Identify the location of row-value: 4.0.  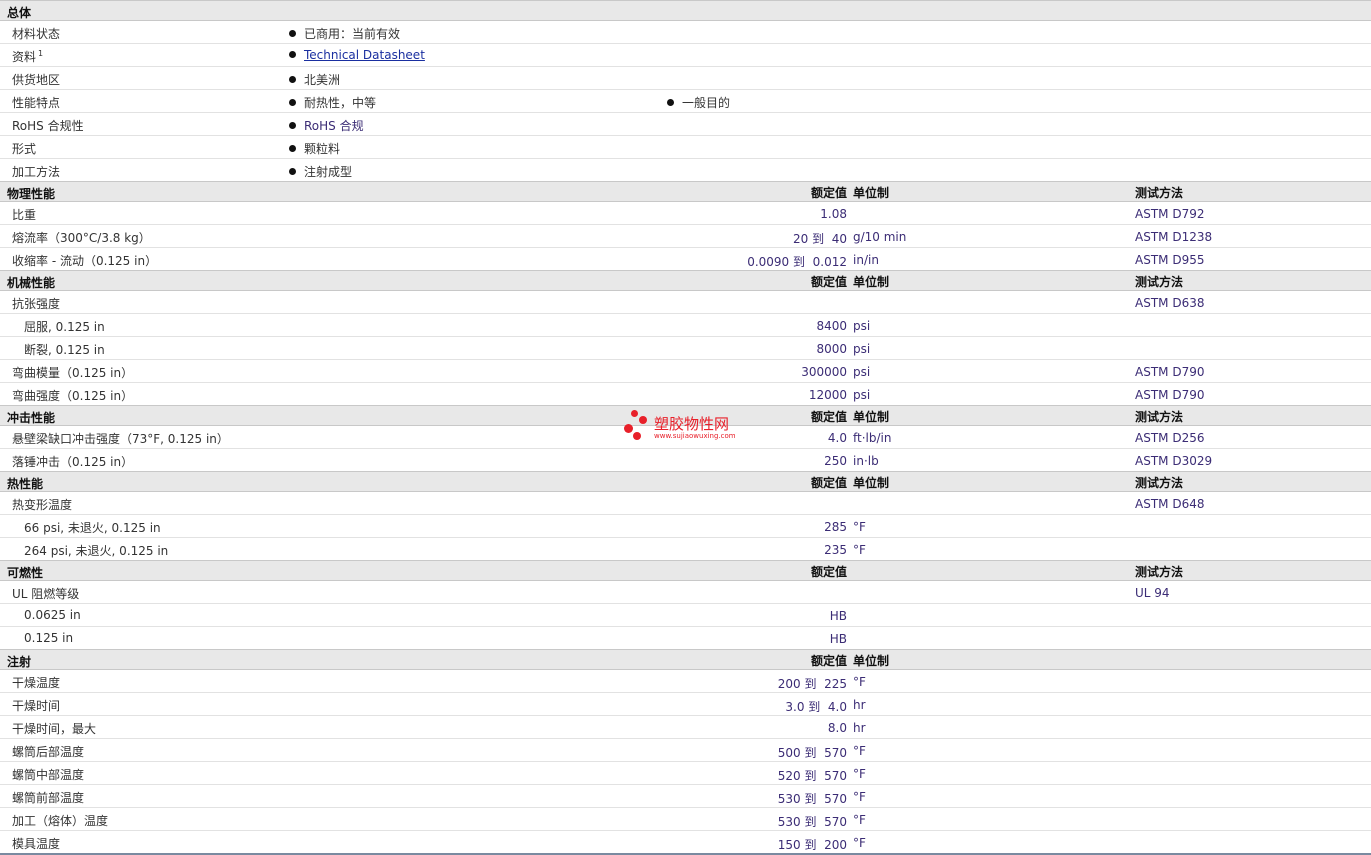
(837, 438).